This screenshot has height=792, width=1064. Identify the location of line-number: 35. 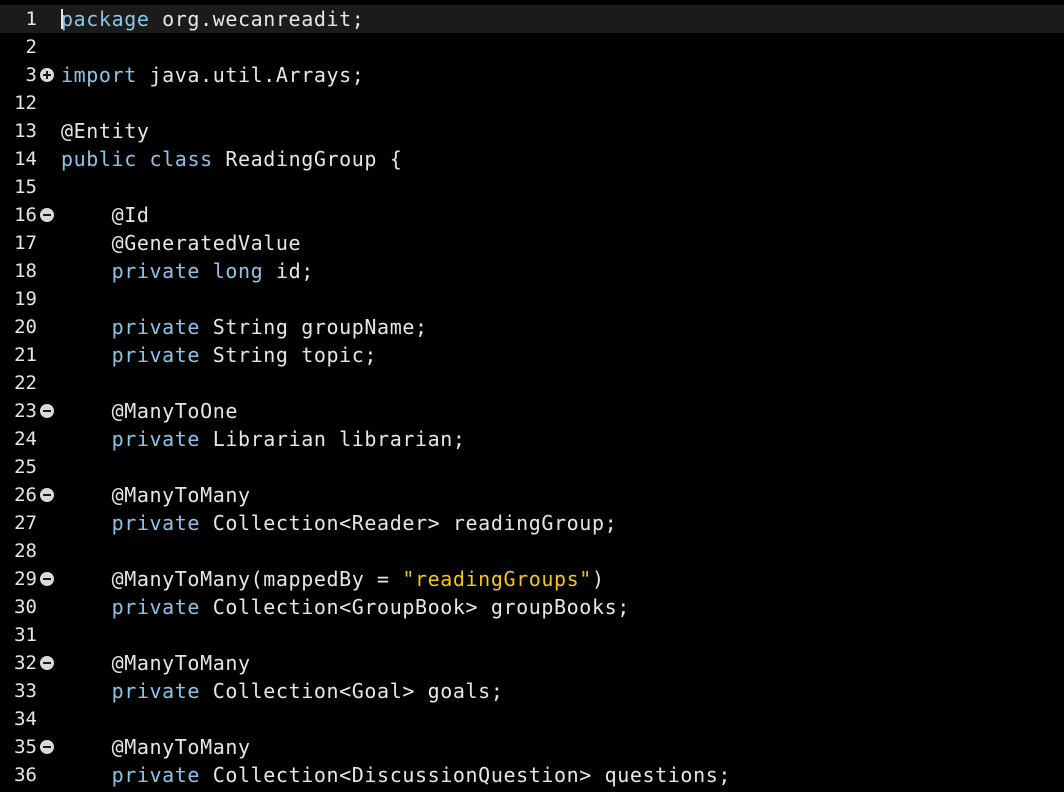
(25, 747).